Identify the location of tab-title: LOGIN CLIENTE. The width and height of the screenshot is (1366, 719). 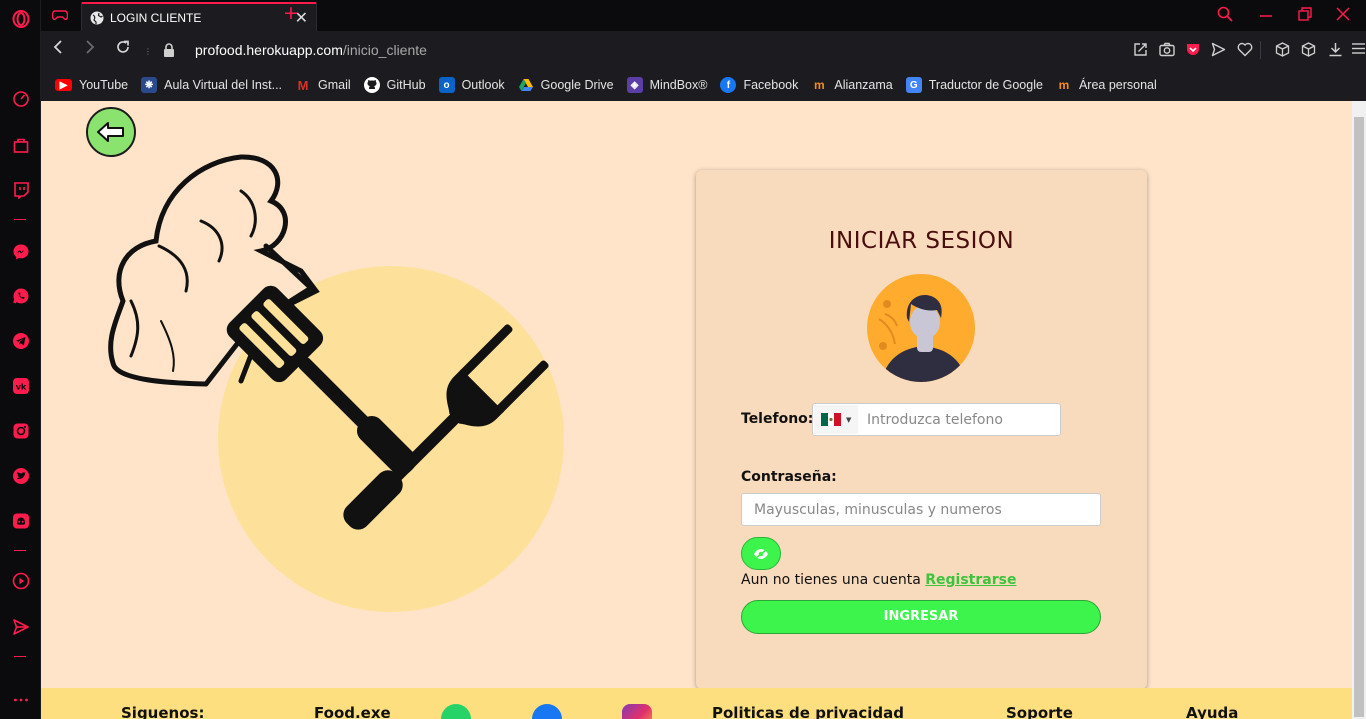
(156, 17).